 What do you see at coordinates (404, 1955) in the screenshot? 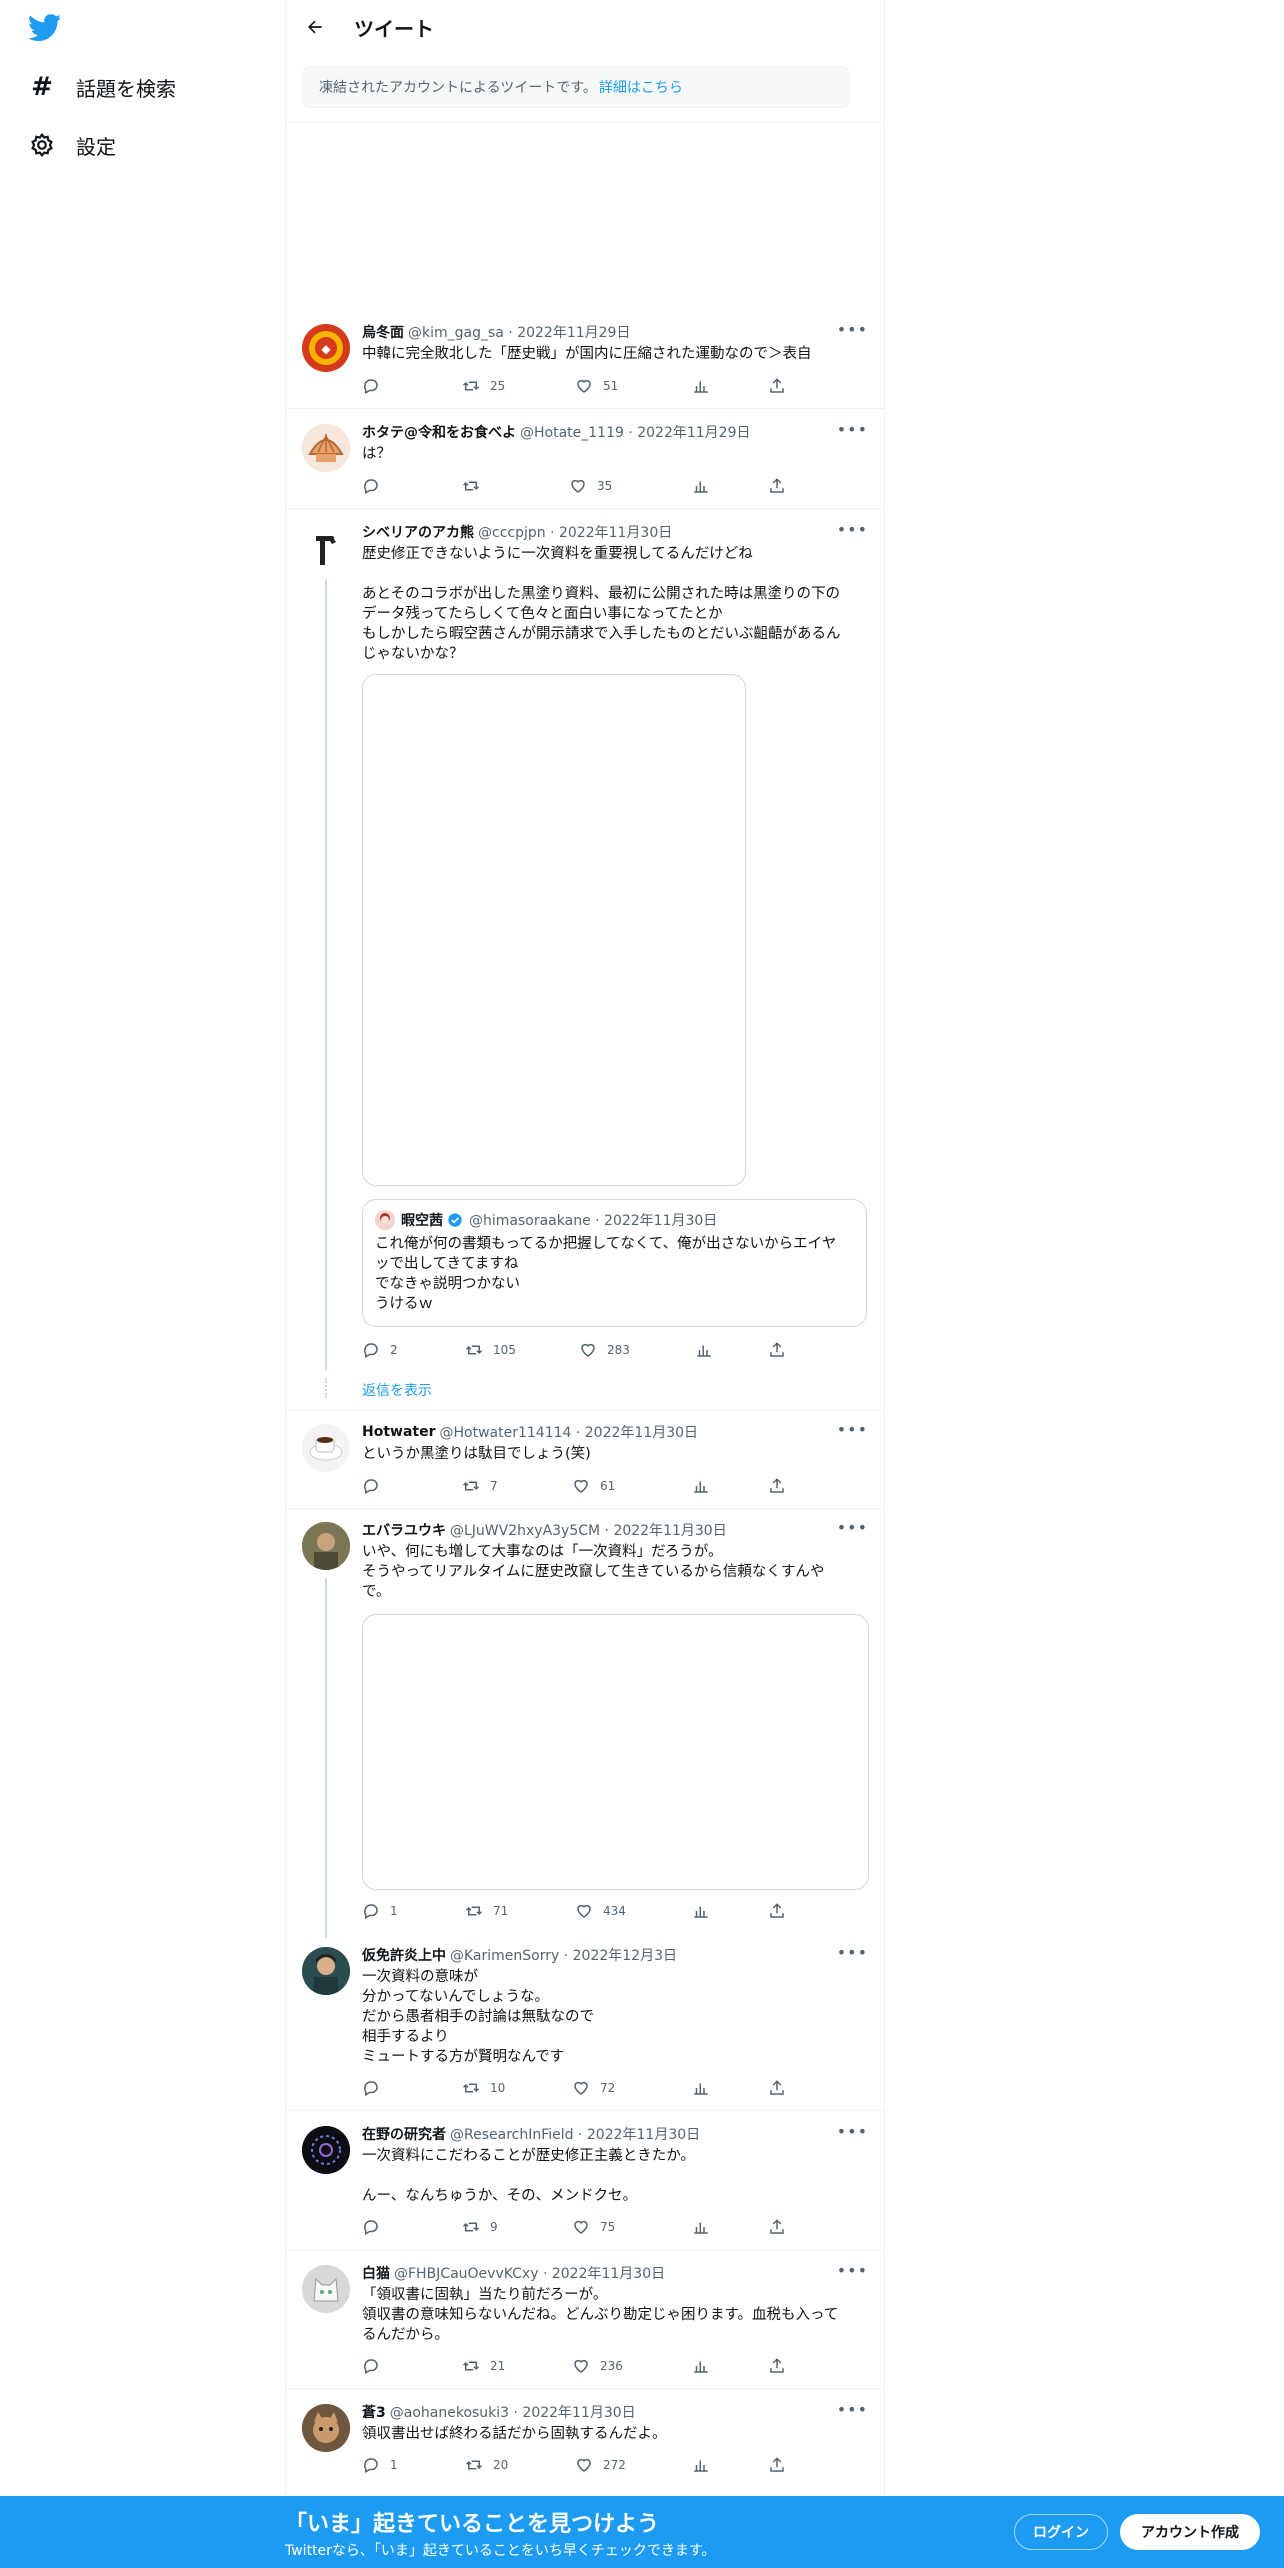
I see `display-name: 仮免許炎上中` at bounding box center [404, 1955].